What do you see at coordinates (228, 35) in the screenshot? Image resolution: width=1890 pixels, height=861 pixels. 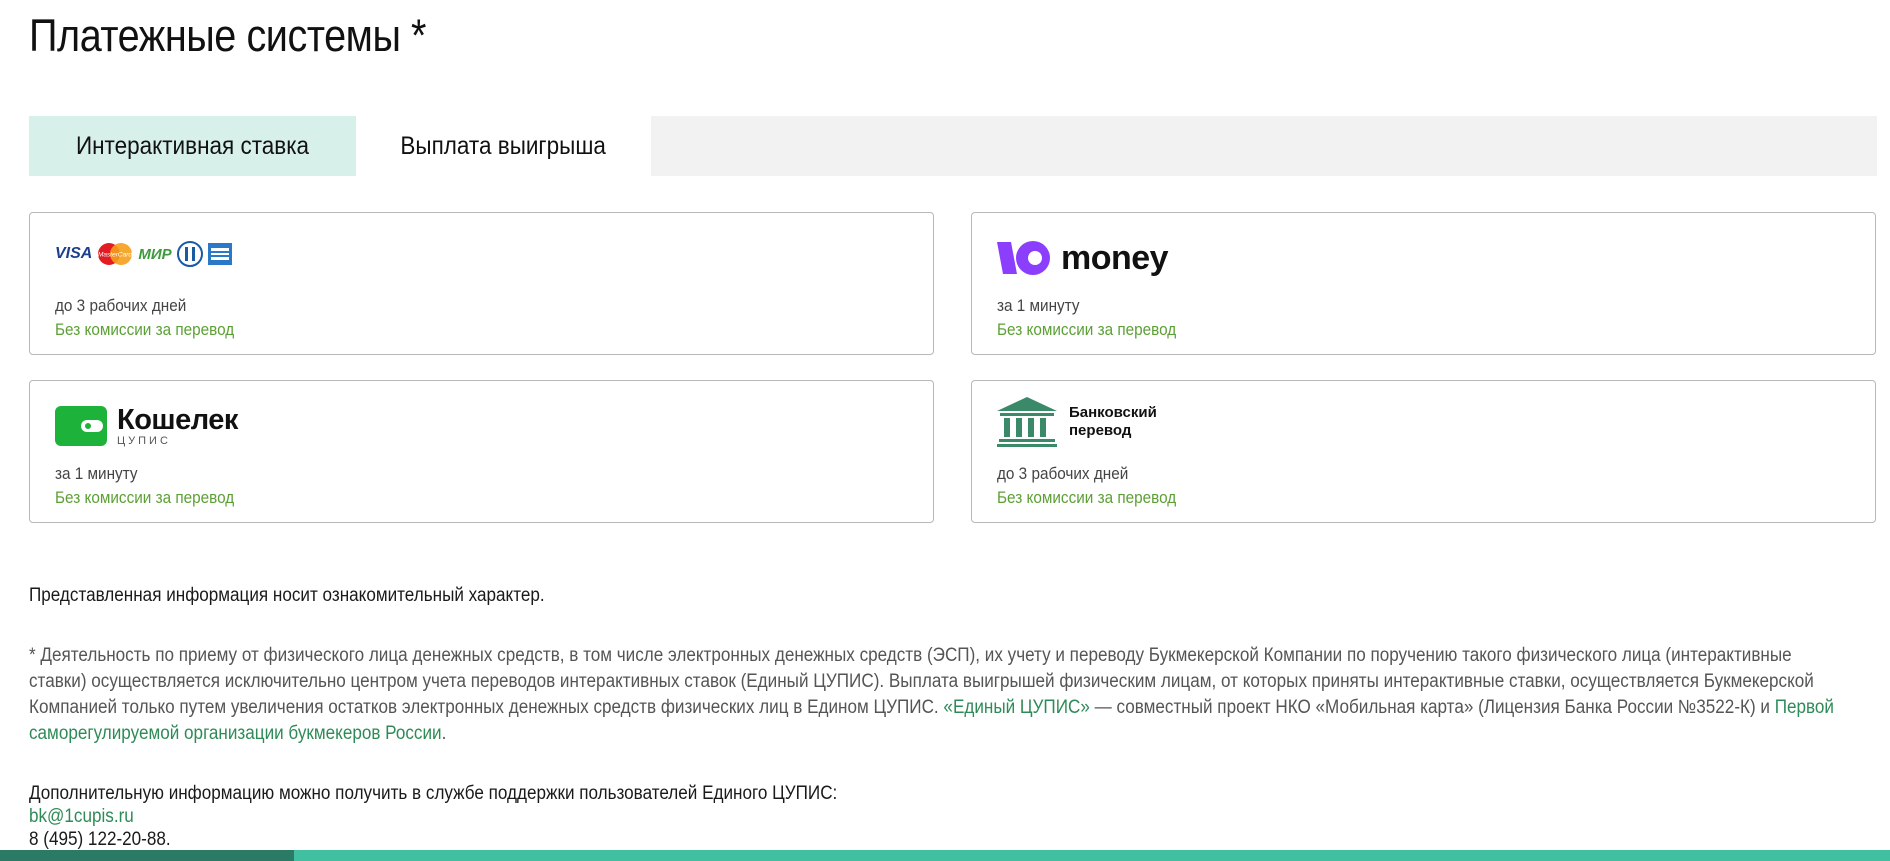 I see `page-title: Платежные системы *` at bounding box center [228, 35].